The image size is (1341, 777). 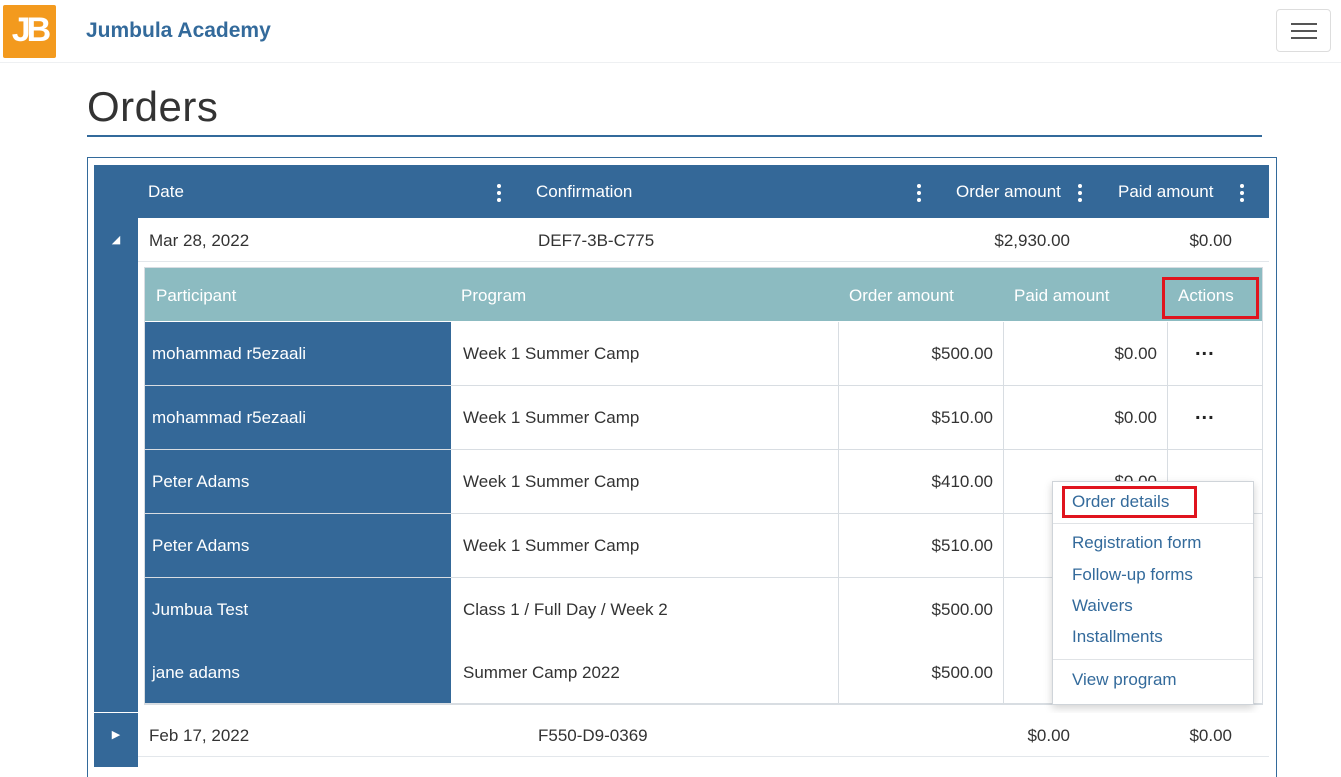 What do you see at coordinates (116, 240) in the screenshot?
I see `collapse-arrow-icon: ◢` at bounding box center [116, 240].